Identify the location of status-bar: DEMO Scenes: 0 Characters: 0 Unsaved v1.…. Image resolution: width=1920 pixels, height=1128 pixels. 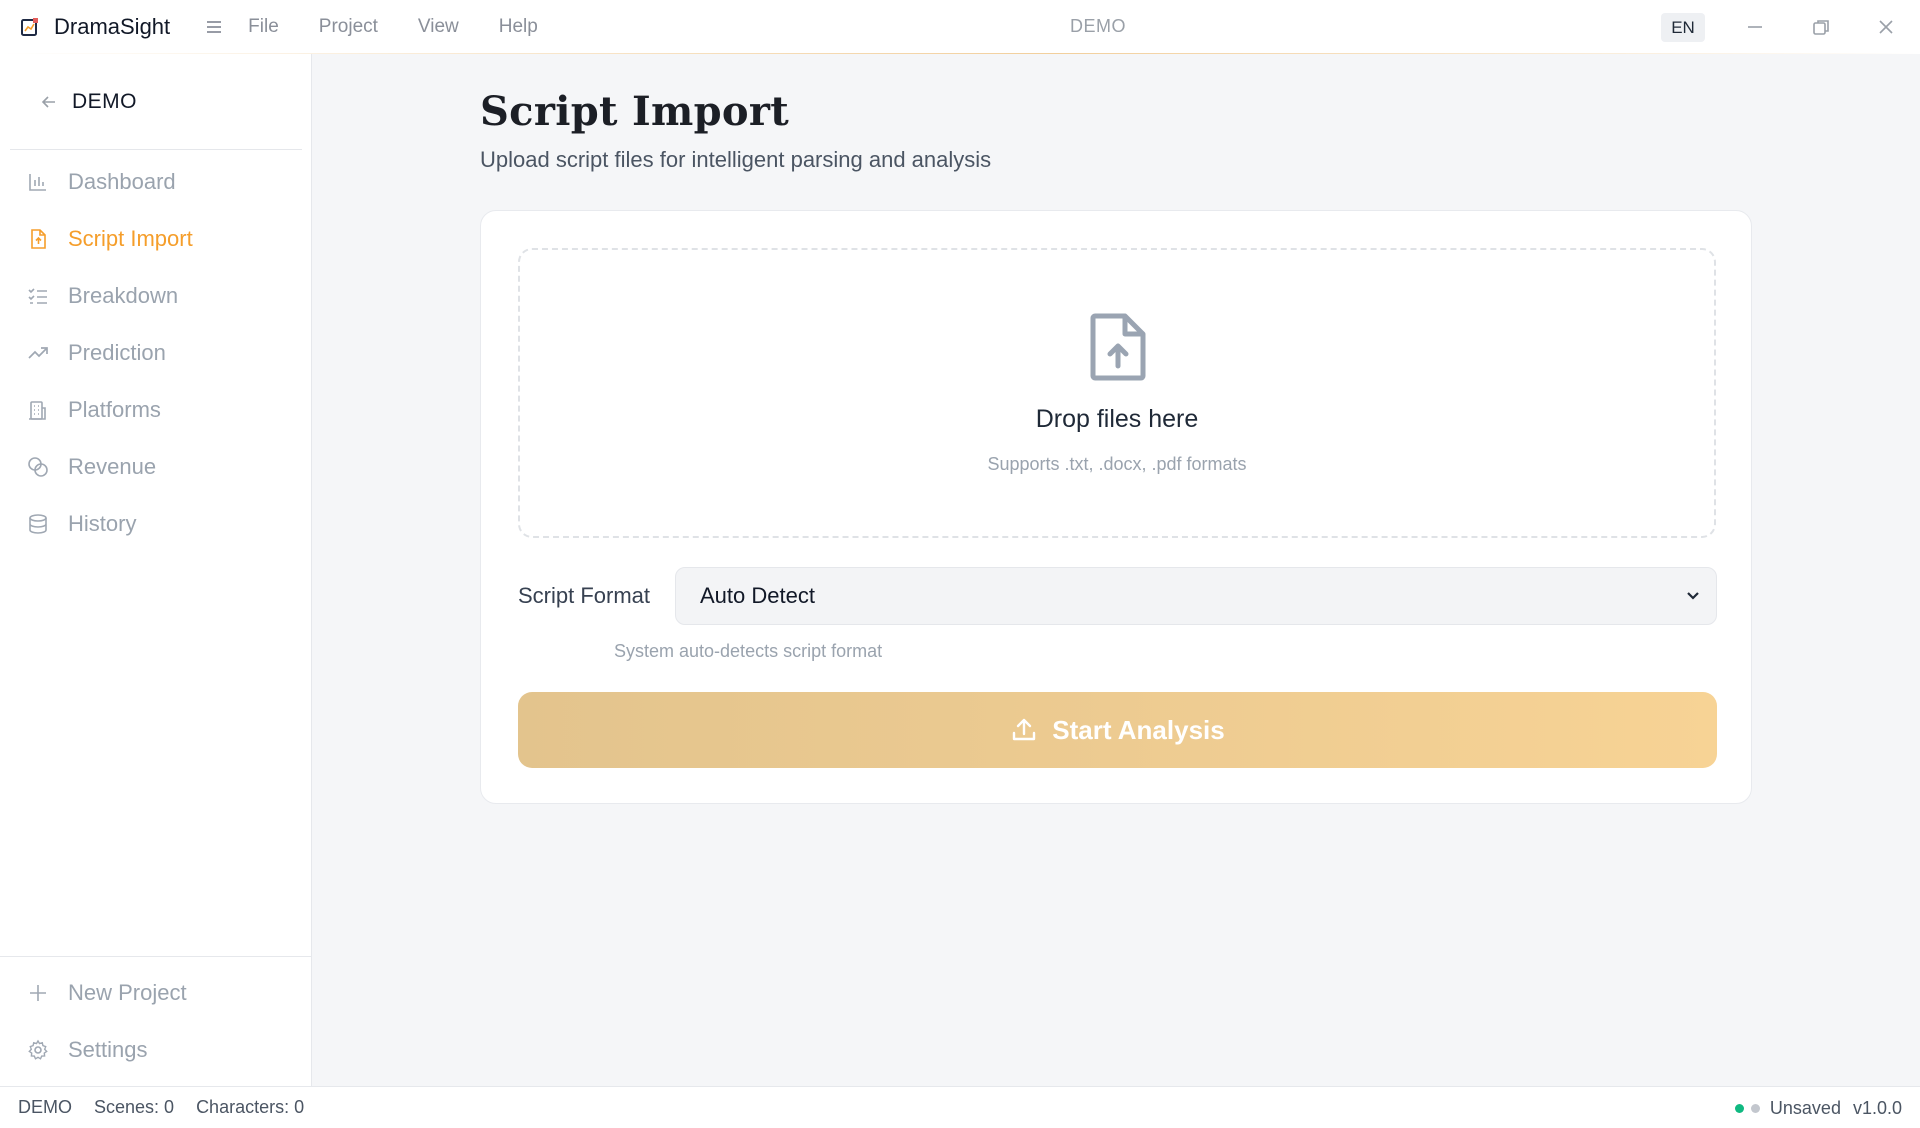
(960, 1107).